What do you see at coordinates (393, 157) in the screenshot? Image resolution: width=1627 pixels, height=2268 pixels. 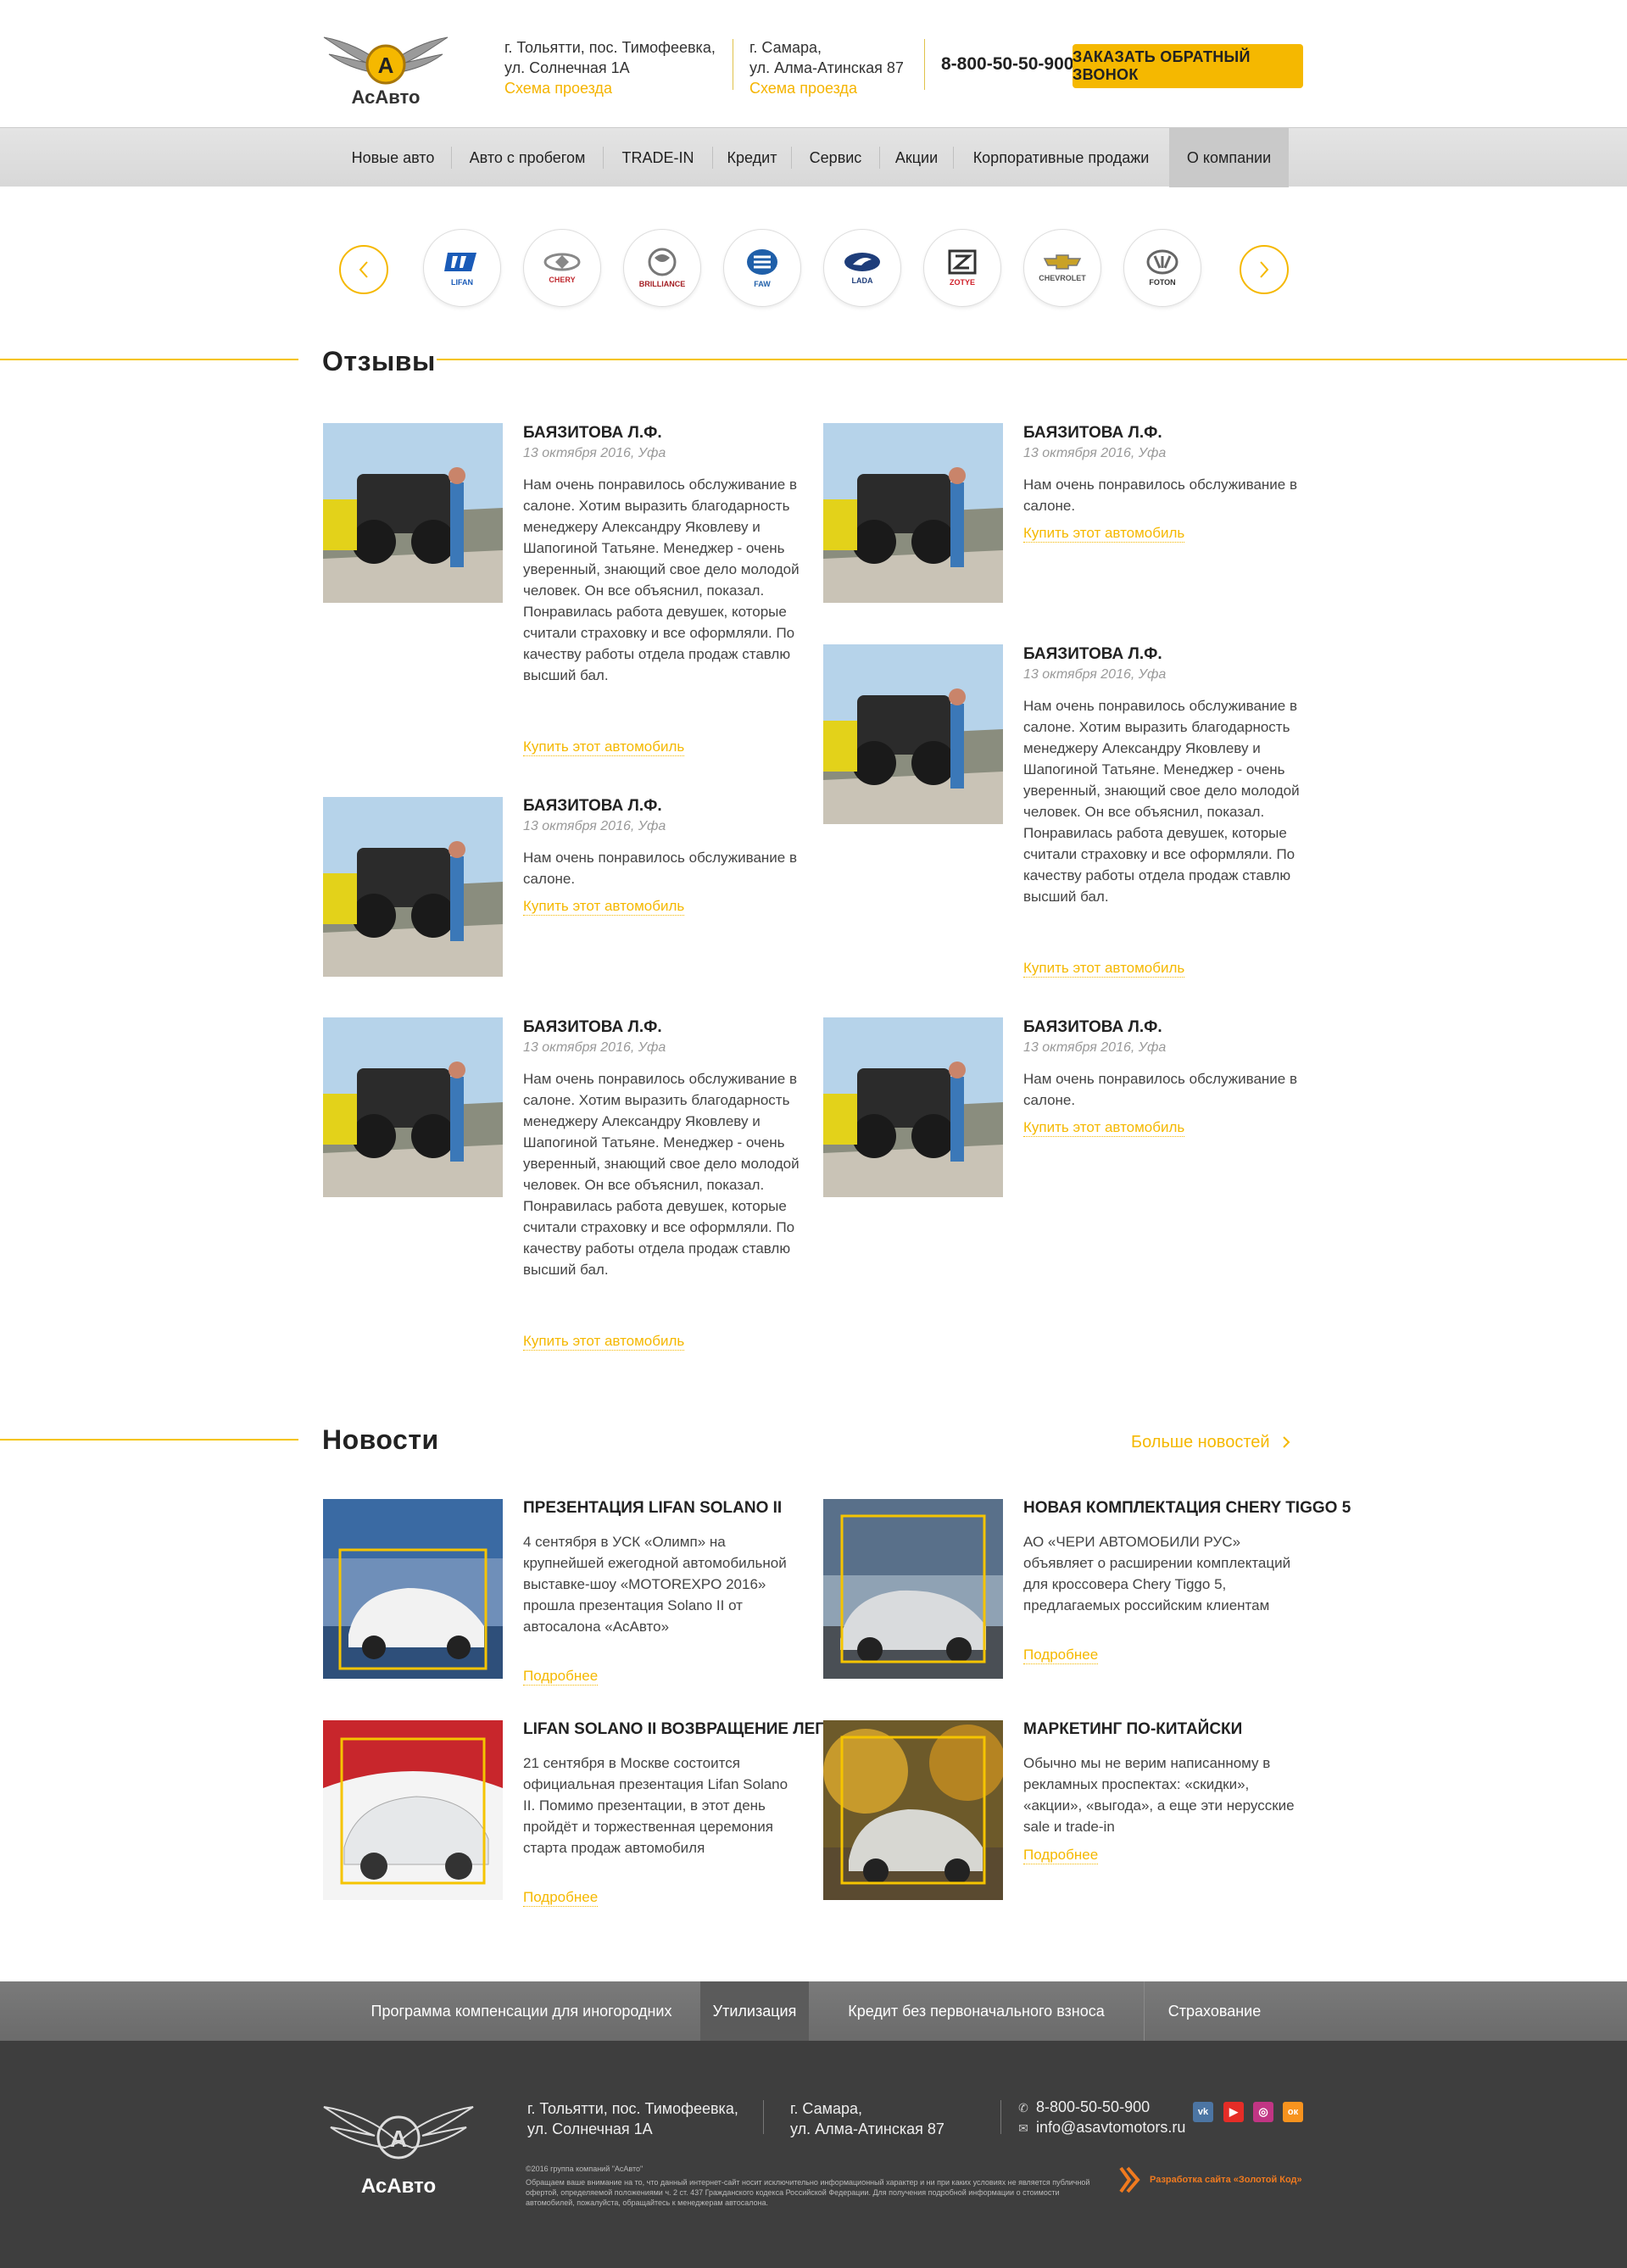 I see `nav-item-new-cars: Новые авто` at bounding box center [393, 157].